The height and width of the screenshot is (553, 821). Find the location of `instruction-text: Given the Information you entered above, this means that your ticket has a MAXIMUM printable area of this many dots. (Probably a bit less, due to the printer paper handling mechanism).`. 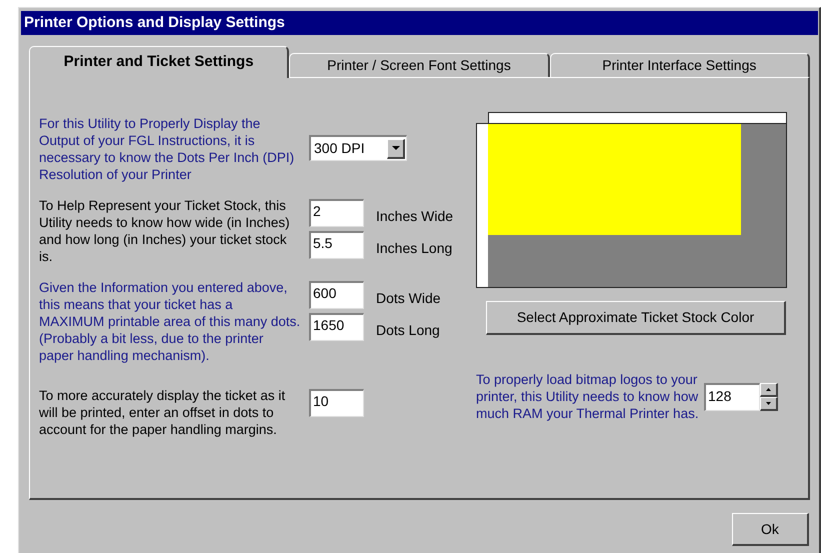

instruction-text: Given the Information you entered above, this means that your ticket has a MAXIMUM printable area of this many dots. (Probably a bit less, due to the printer paper handling mechanism). is located at coordinates (170, 321).